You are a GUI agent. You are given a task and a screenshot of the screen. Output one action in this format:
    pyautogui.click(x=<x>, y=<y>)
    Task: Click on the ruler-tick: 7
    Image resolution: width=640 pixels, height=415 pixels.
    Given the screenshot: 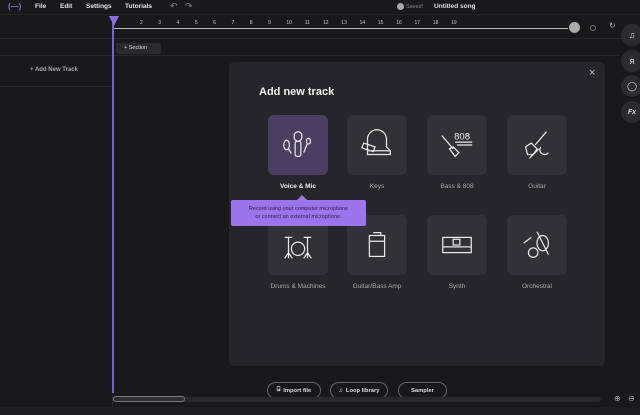 What is the action you would take?
    pyautogui.click(x=233, y=23)
    